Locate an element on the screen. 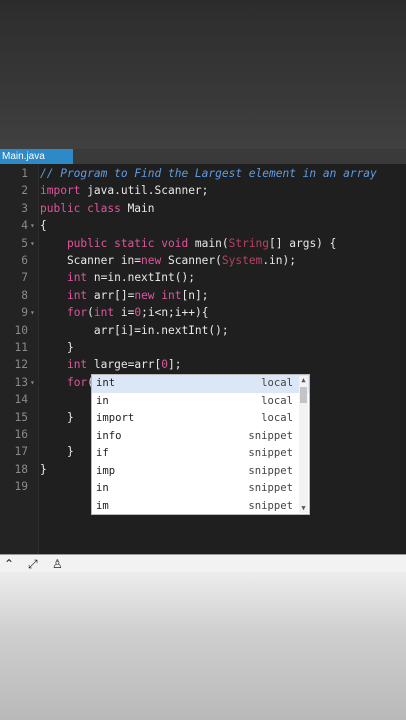  line-number: 17 is located at coordinates (21, 452).